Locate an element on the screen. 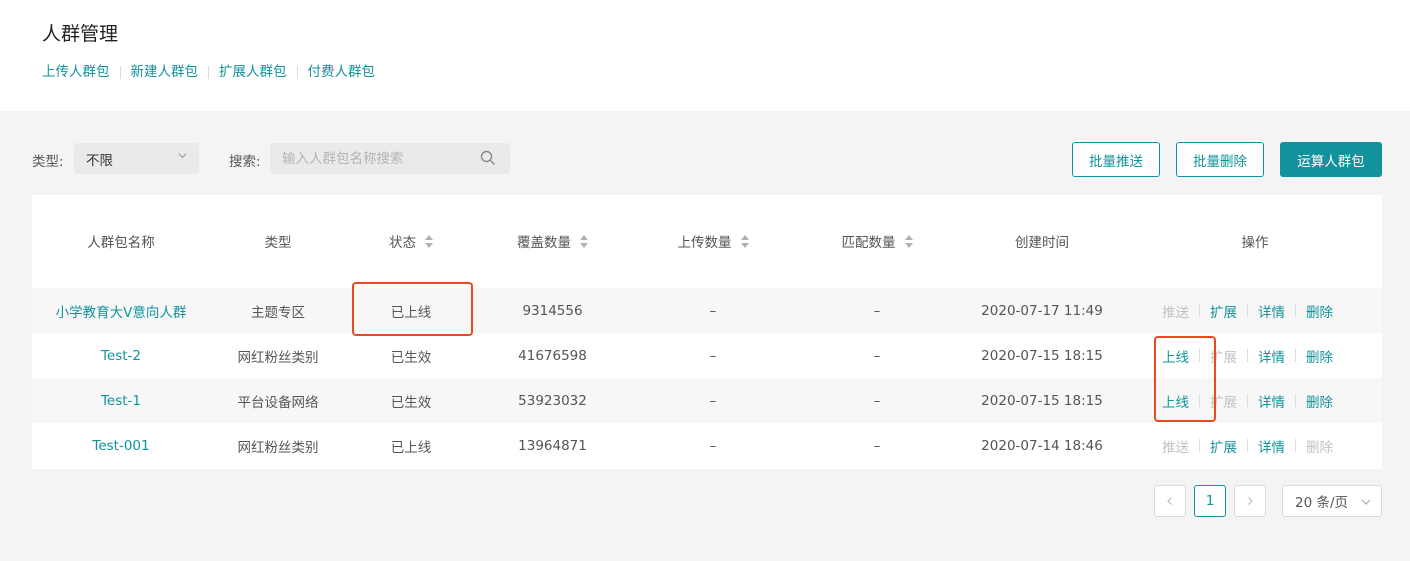  compute-package-button: 运算人群包 is located at coordinates (1331, 159).